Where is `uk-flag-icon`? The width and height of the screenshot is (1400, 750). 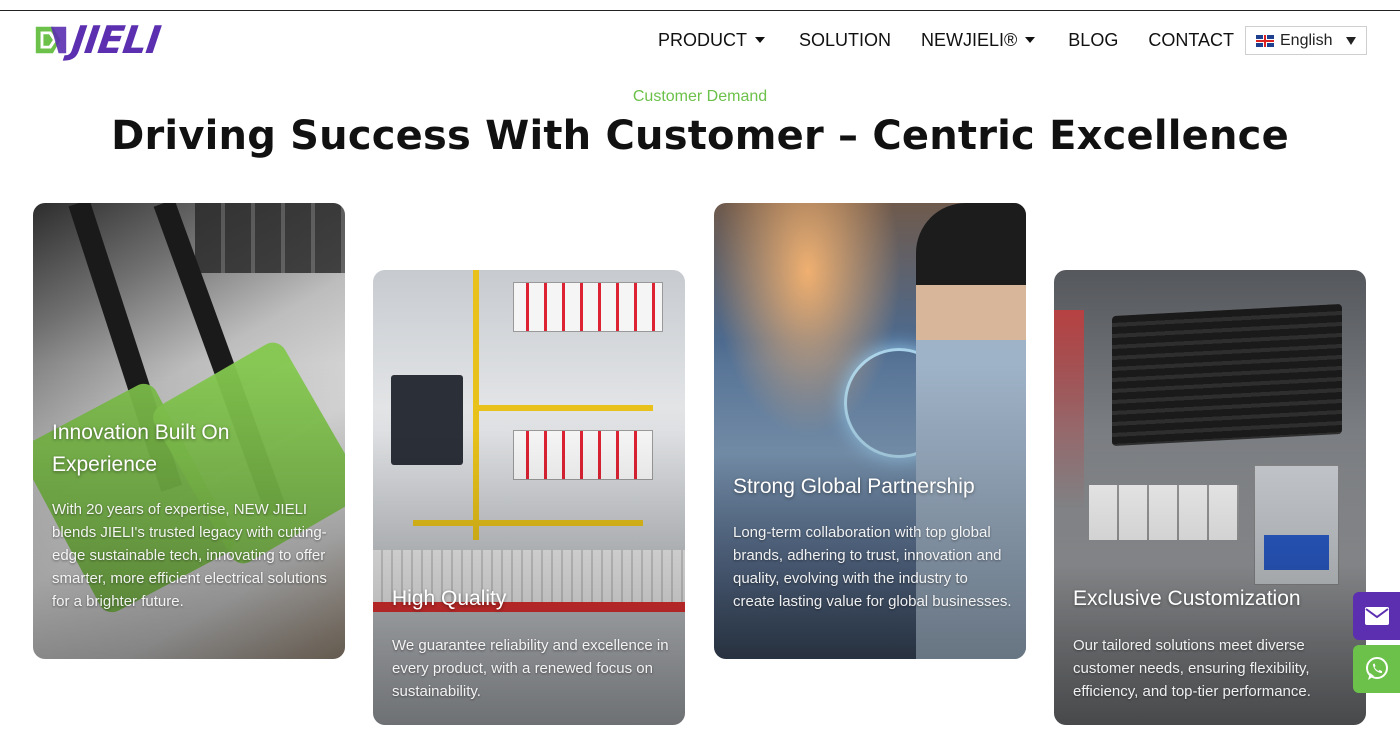
uk-flag-icon is located at coordinates (1265, 40).